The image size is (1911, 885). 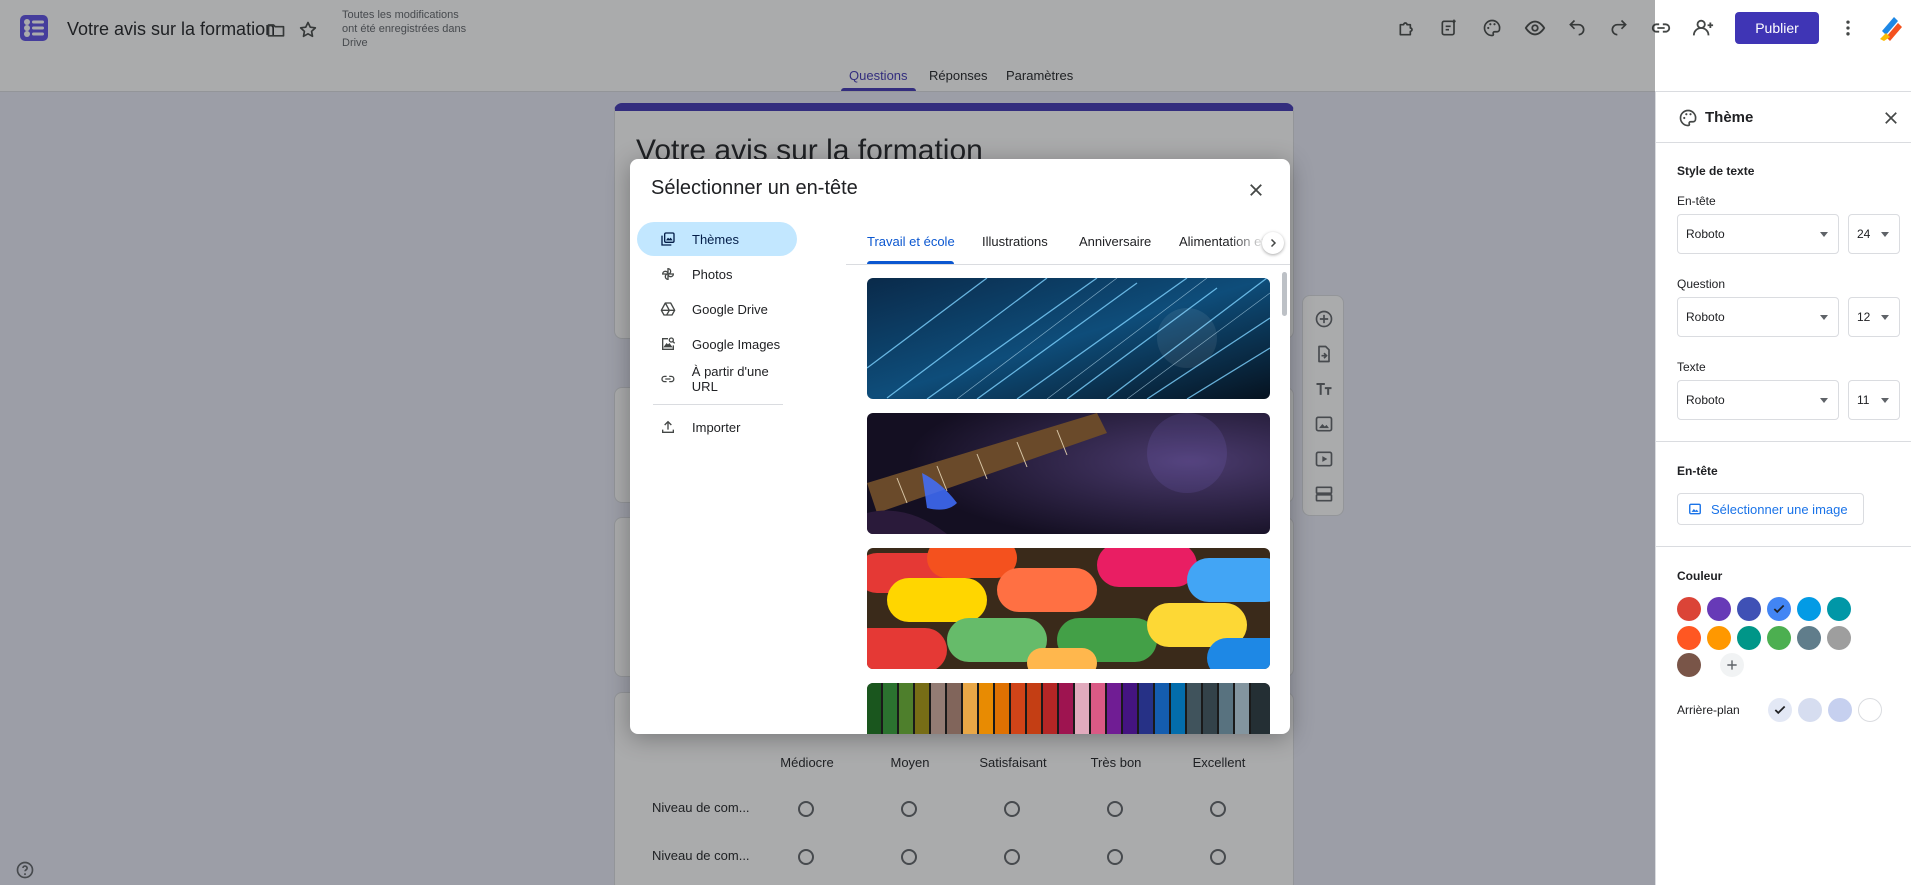 I want to click on question-font-label: Question, so click(x=1701, y=284).